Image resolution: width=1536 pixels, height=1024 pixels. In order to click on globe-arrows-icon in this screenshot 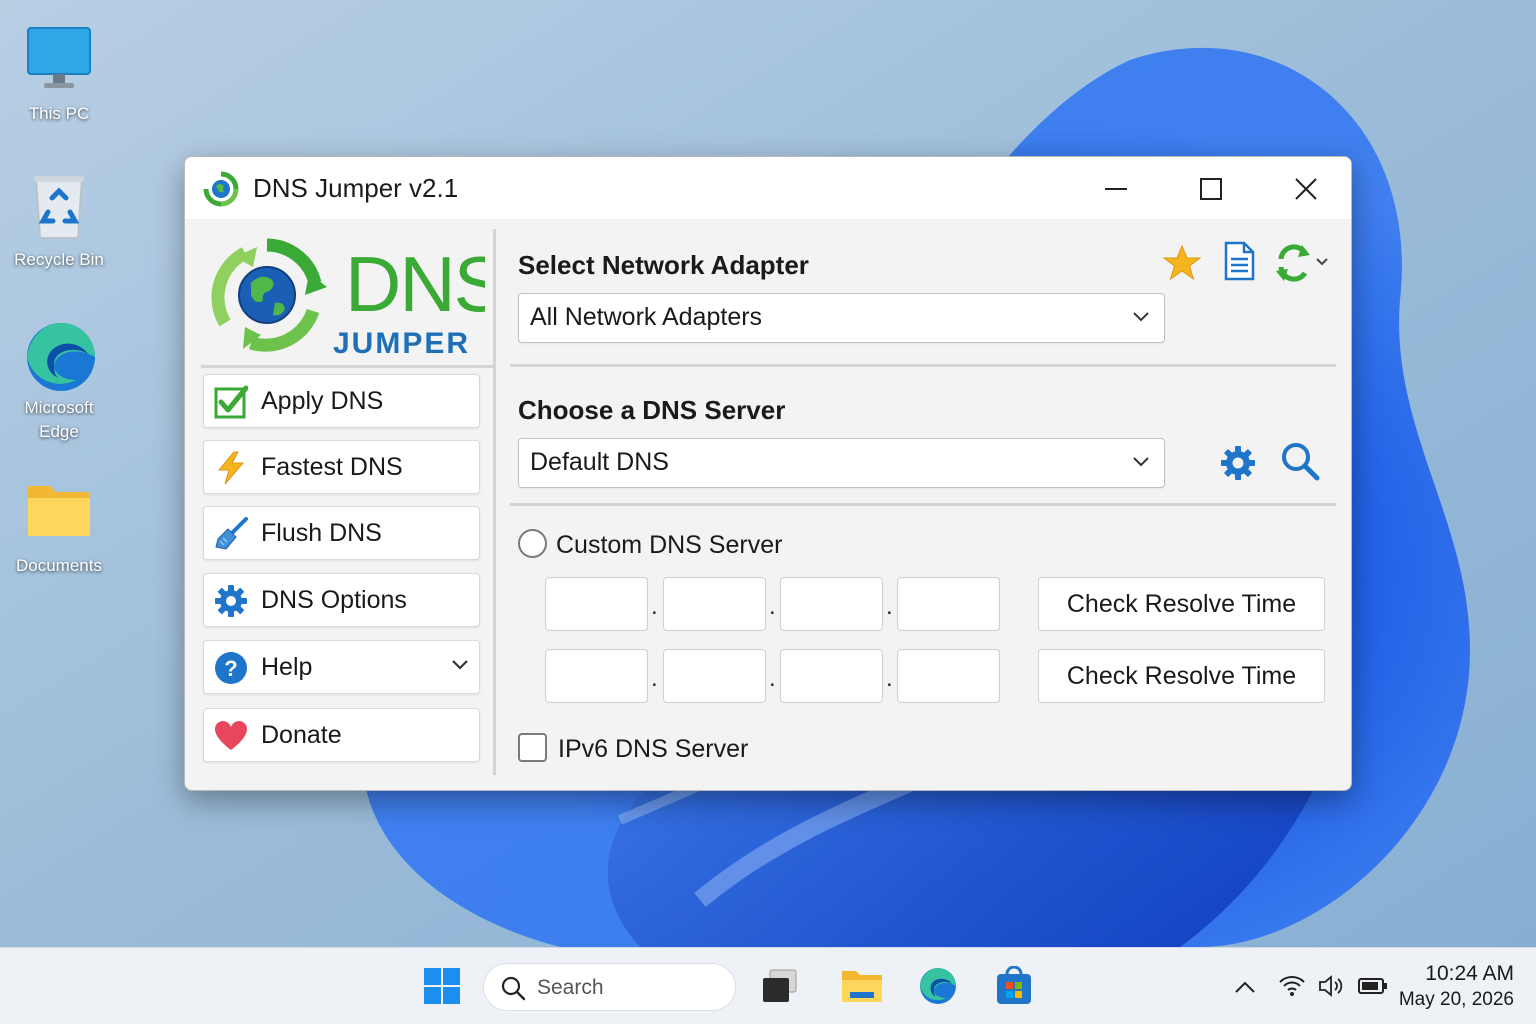, I will do `click(269, 295)`.